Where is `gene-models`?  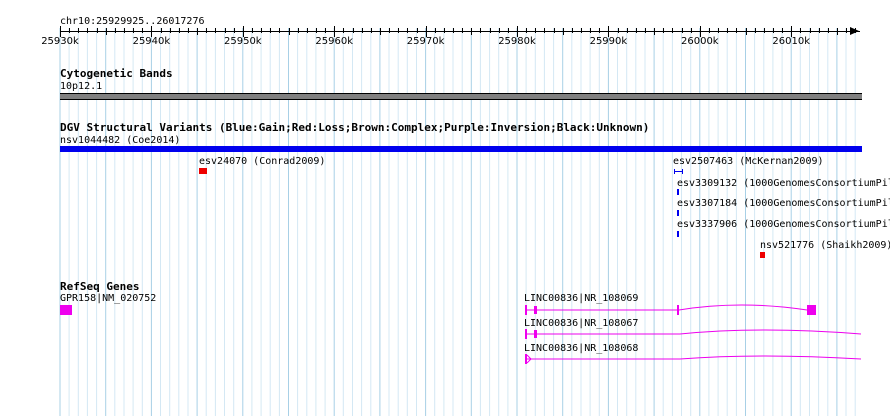 gene-models is located at coordinates (693, 334).